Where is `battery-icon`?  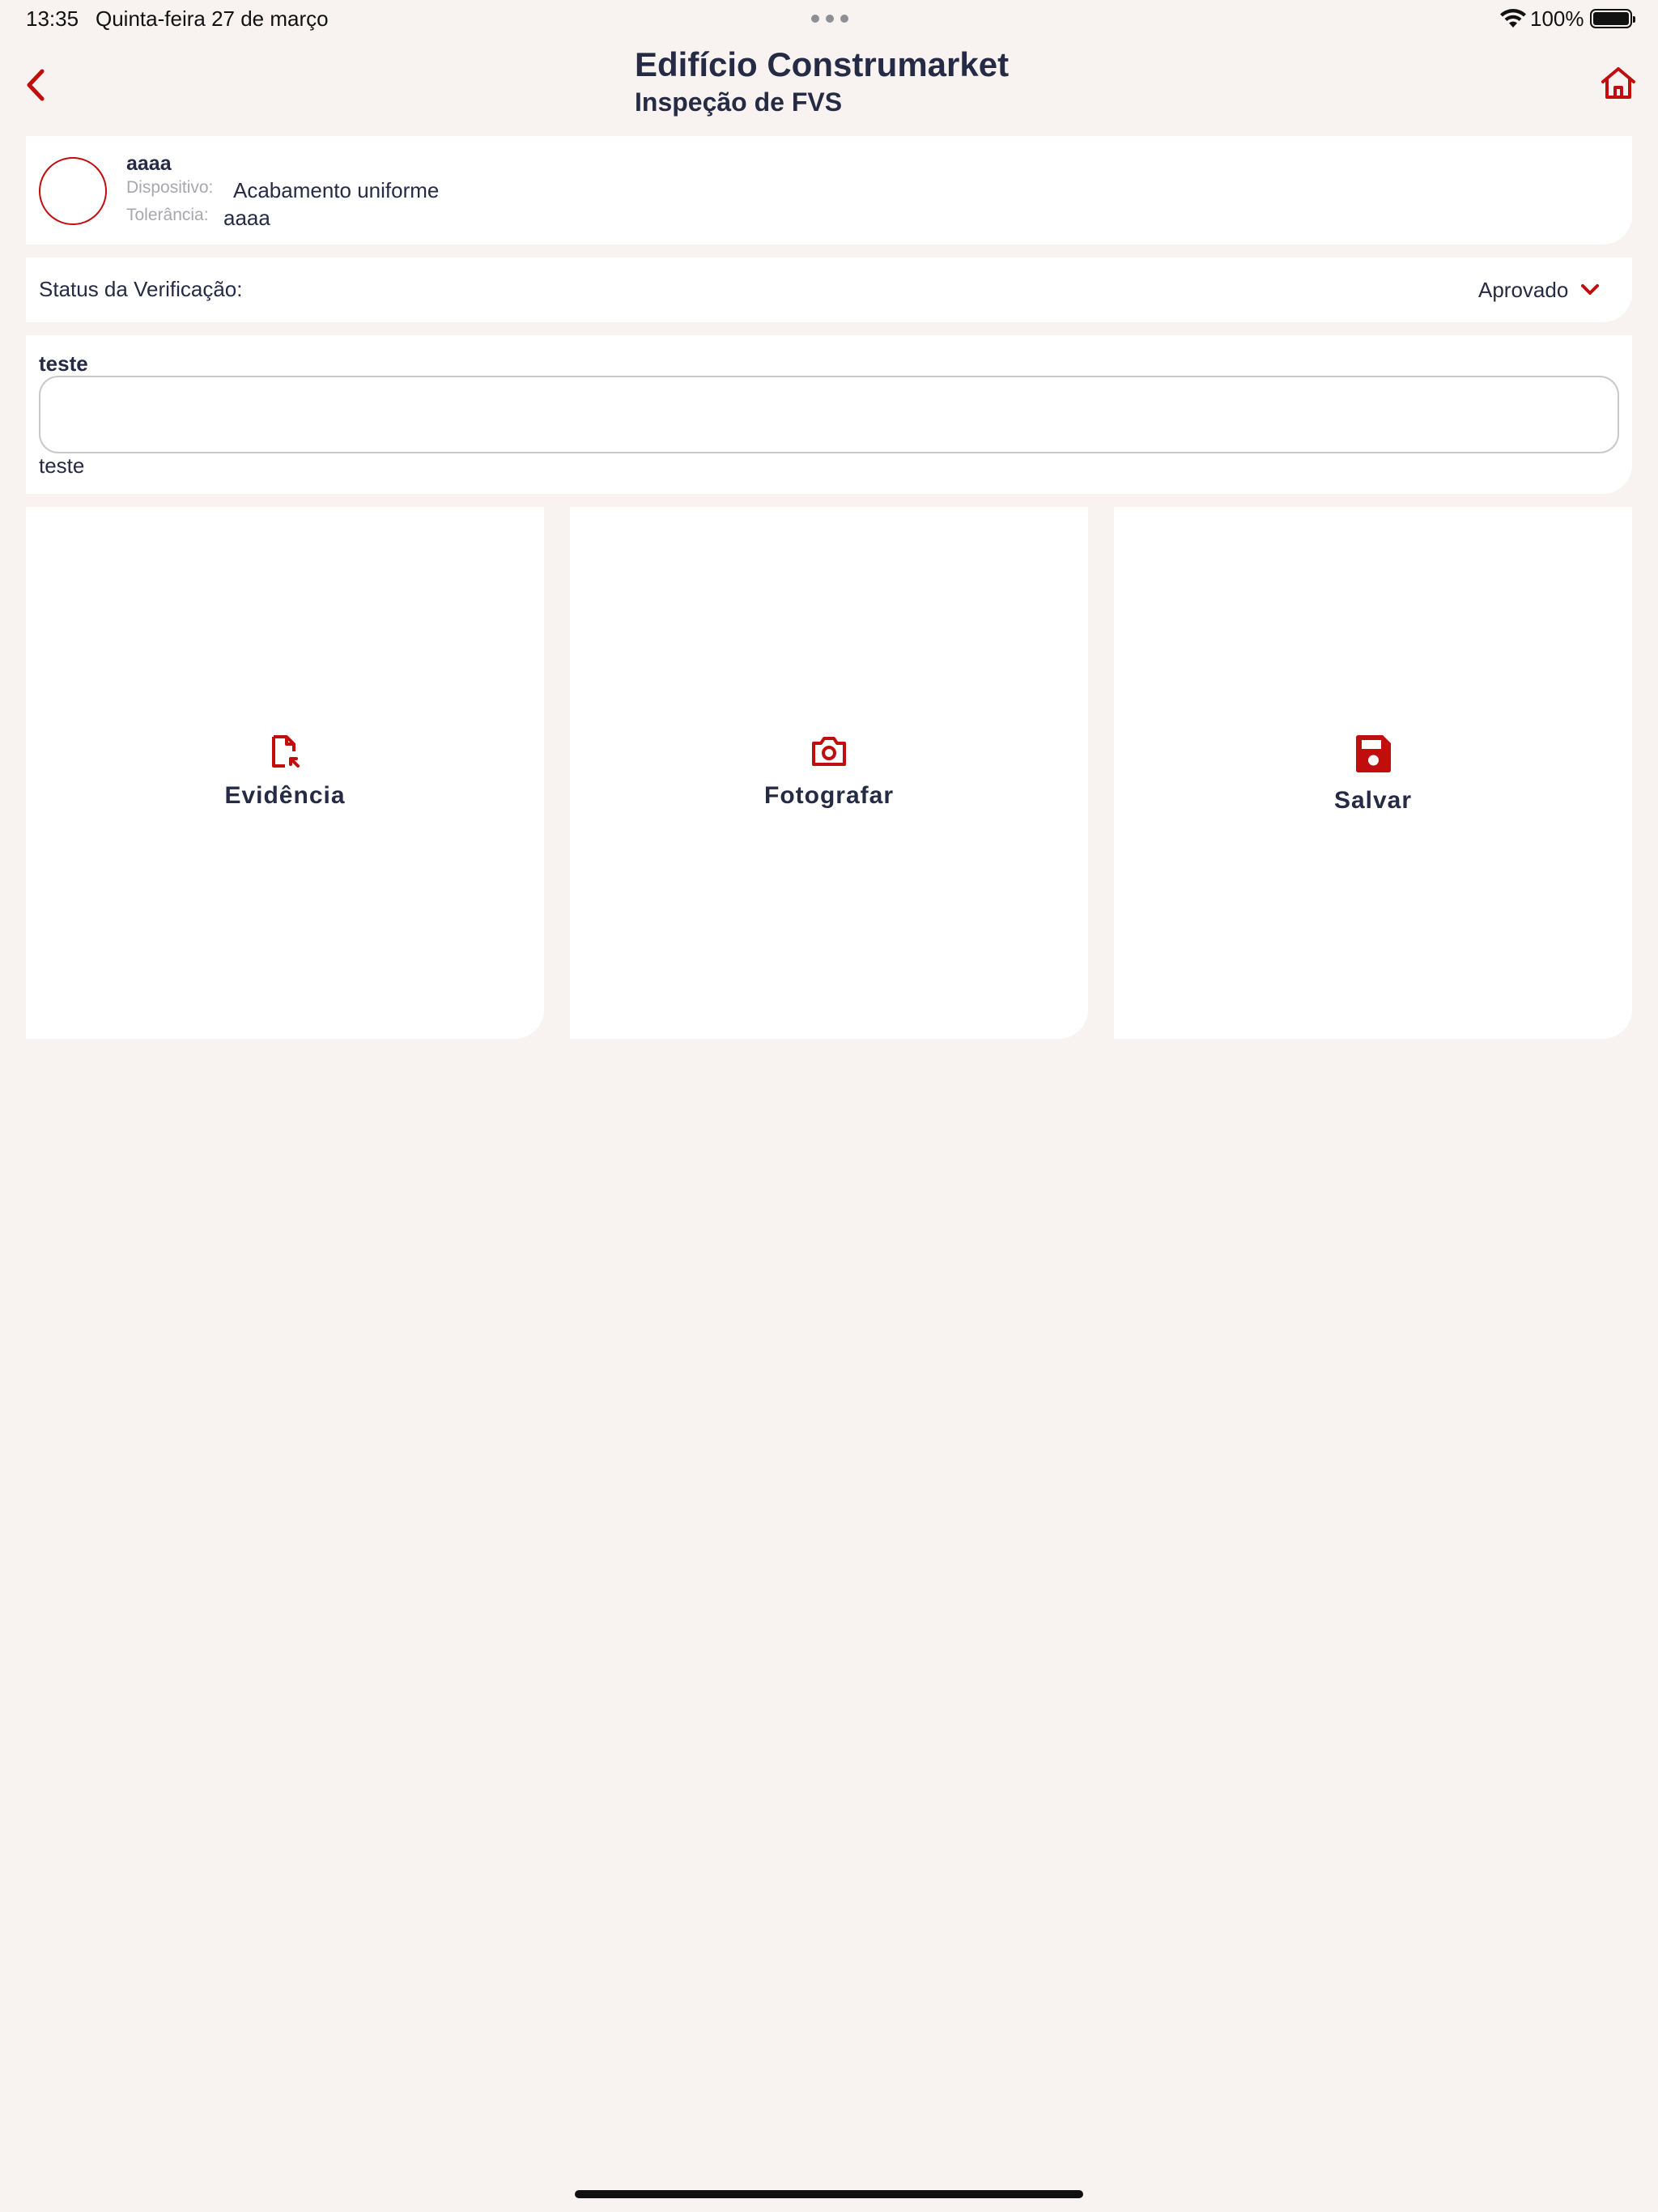 battery-icon is located at coordinates (1612, 19).